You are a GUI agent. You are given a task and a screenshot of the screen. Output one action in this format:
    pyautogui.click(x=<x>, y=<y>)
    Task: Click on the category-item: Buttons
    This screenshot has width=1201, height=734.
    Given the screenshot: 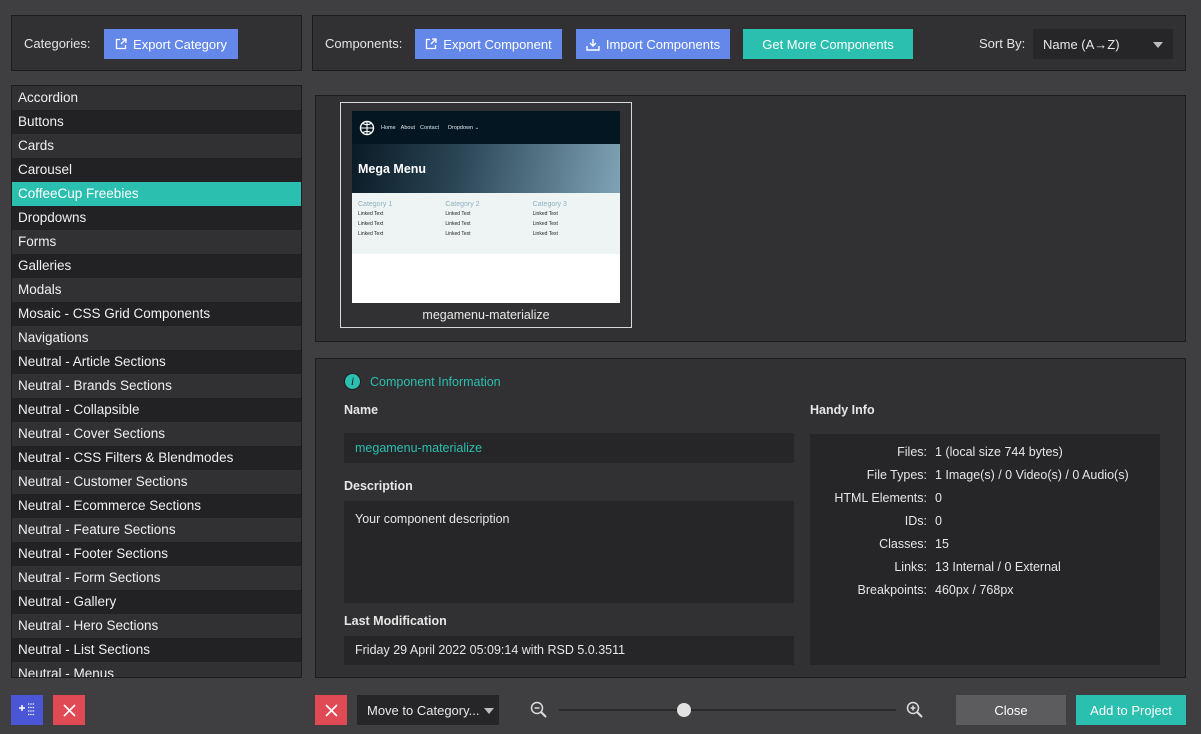 What is the action you would take?
    pyautogui.click(x=156, y=122)
    